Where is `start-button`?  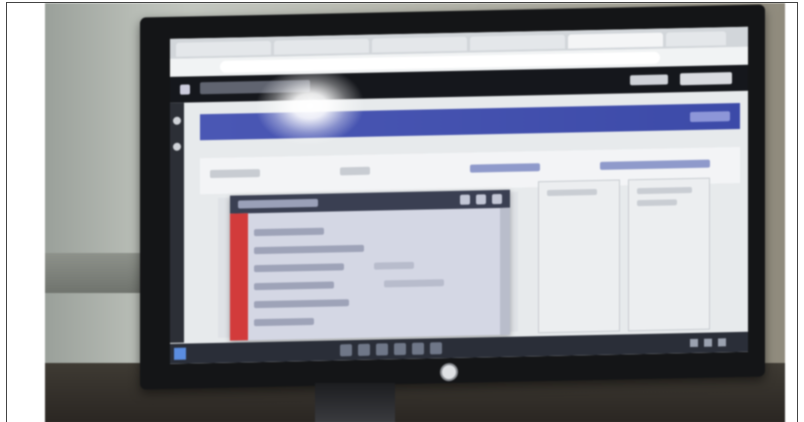 start-button is located at coordinates (180, 353).